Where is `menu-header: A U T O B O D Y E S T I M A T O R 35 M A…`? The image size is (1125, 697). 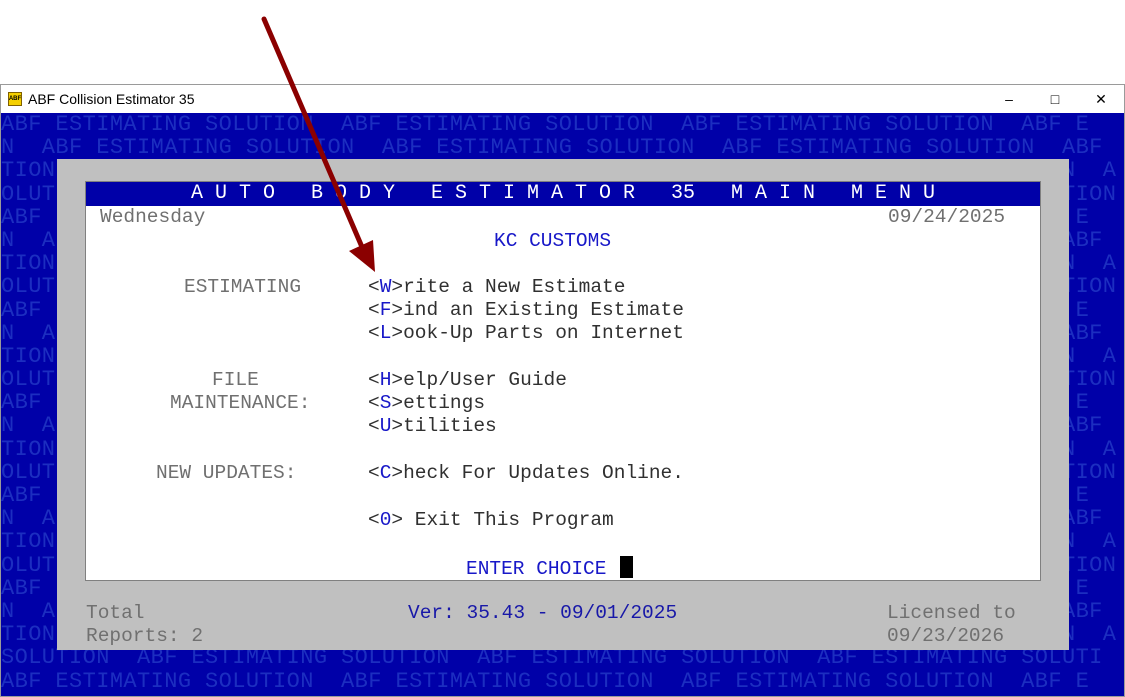 menu-header: A U T O B O D Y E S T I M A T O R 35 M A… is located at coordinates (563, 194).